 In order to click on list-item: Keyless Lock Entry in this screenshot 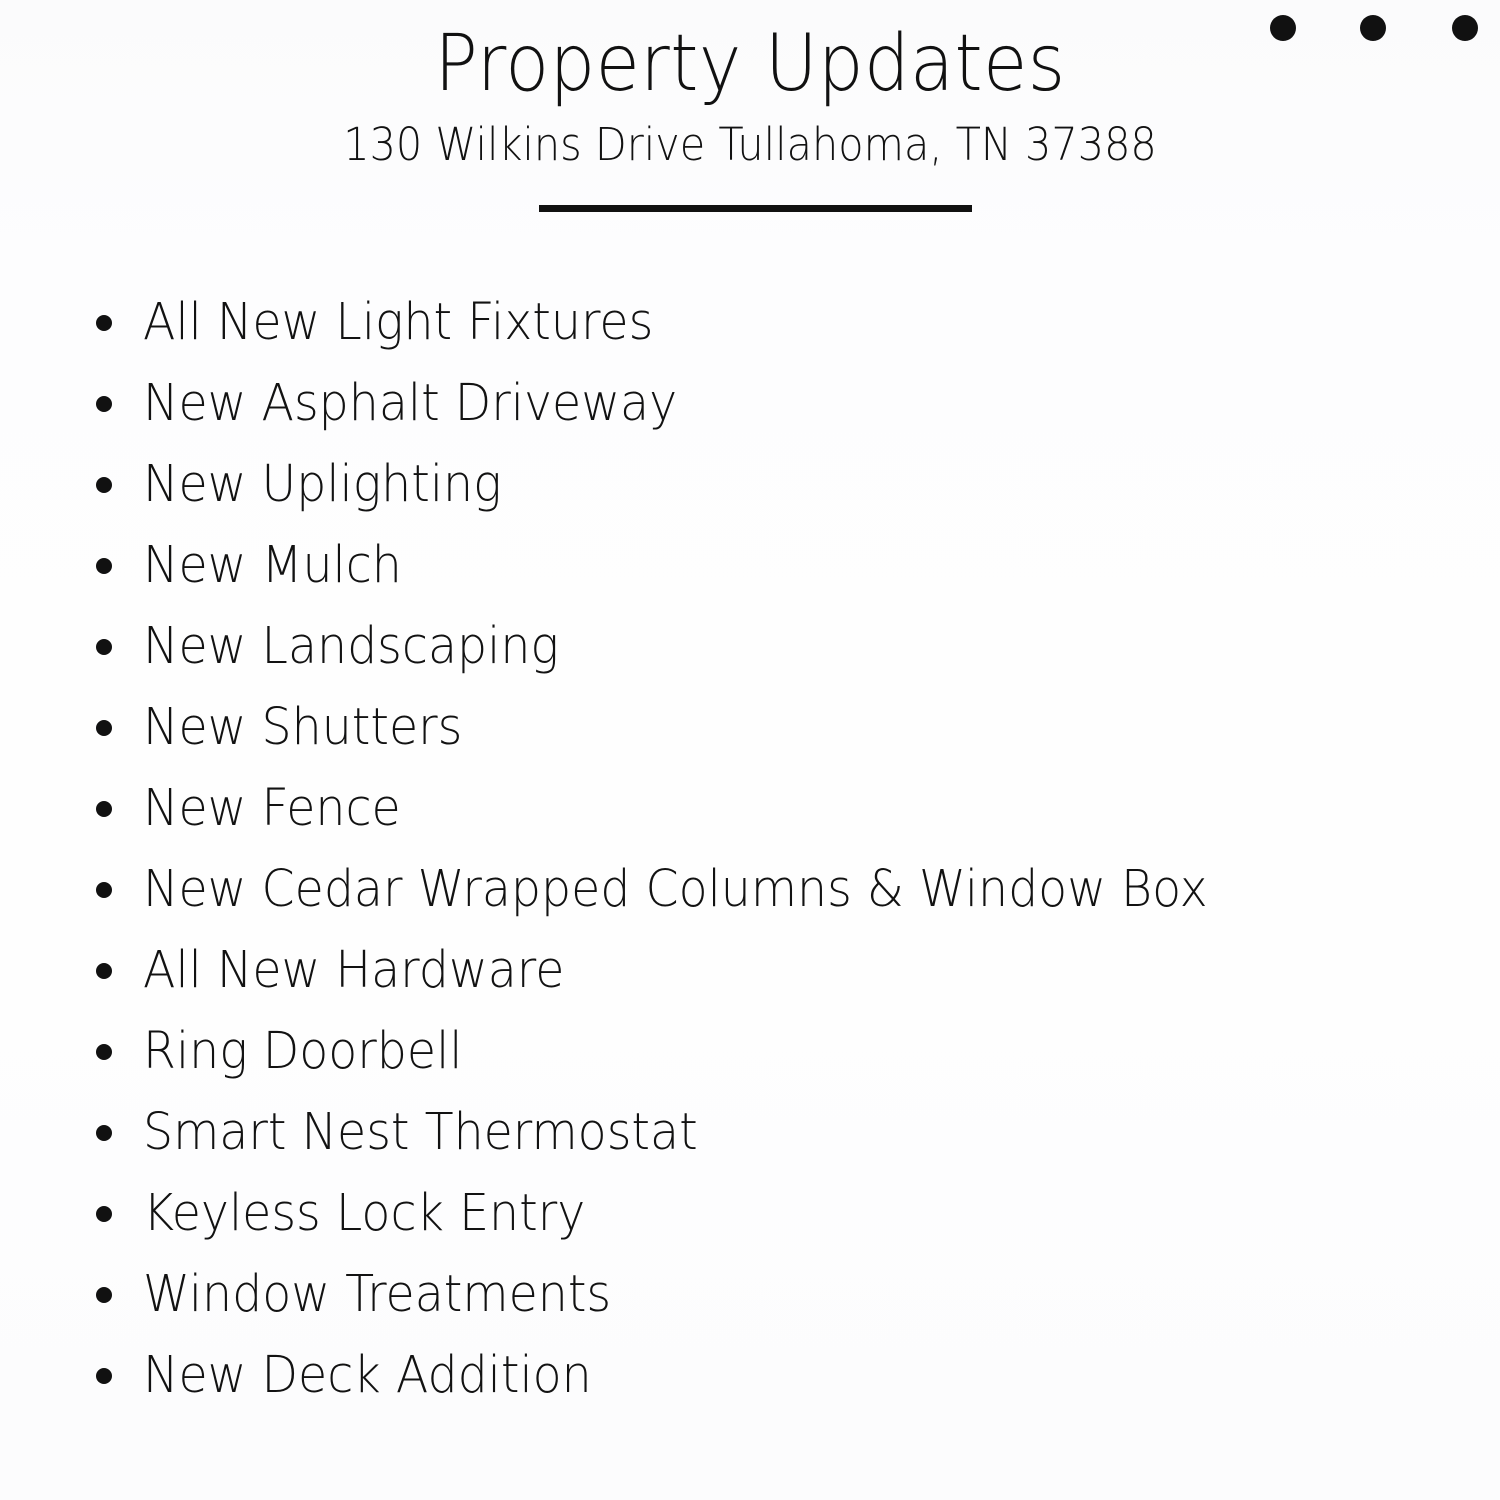, I will do `click(760, 1213)`.